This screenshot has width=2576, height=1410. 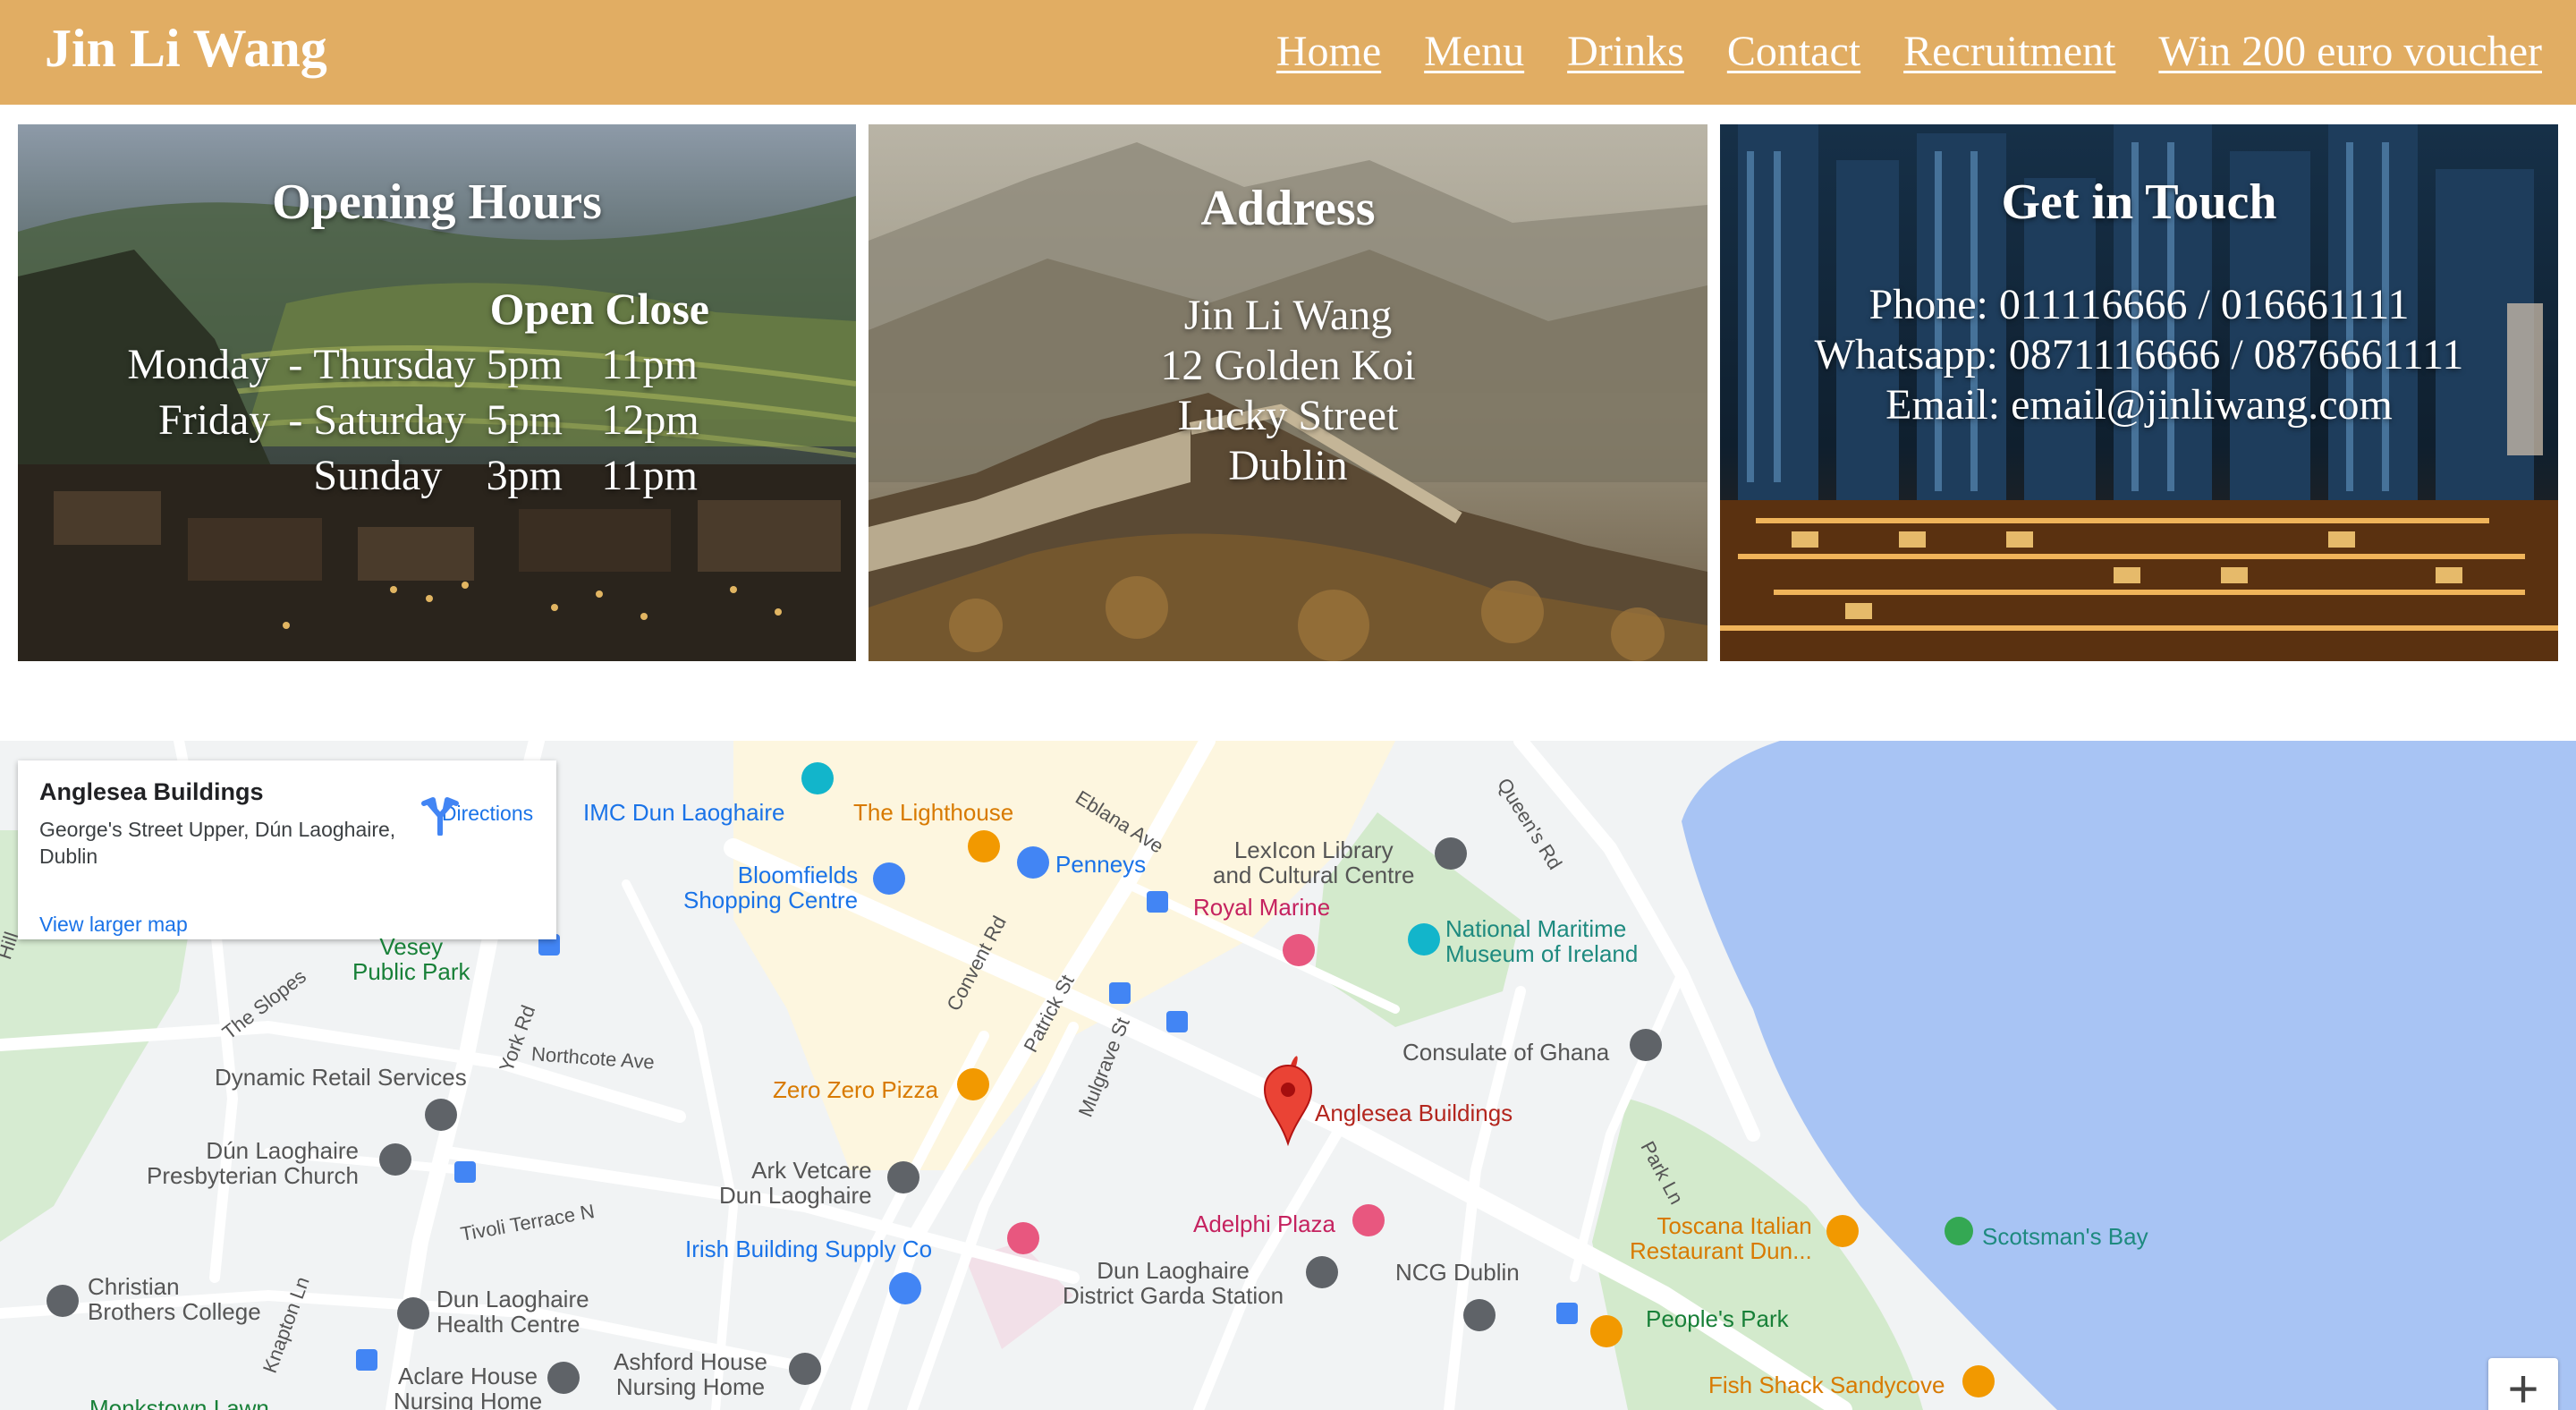 I want to click on poi-christian-brothers: Christian Brothers College, so click(x=174, y=1299).